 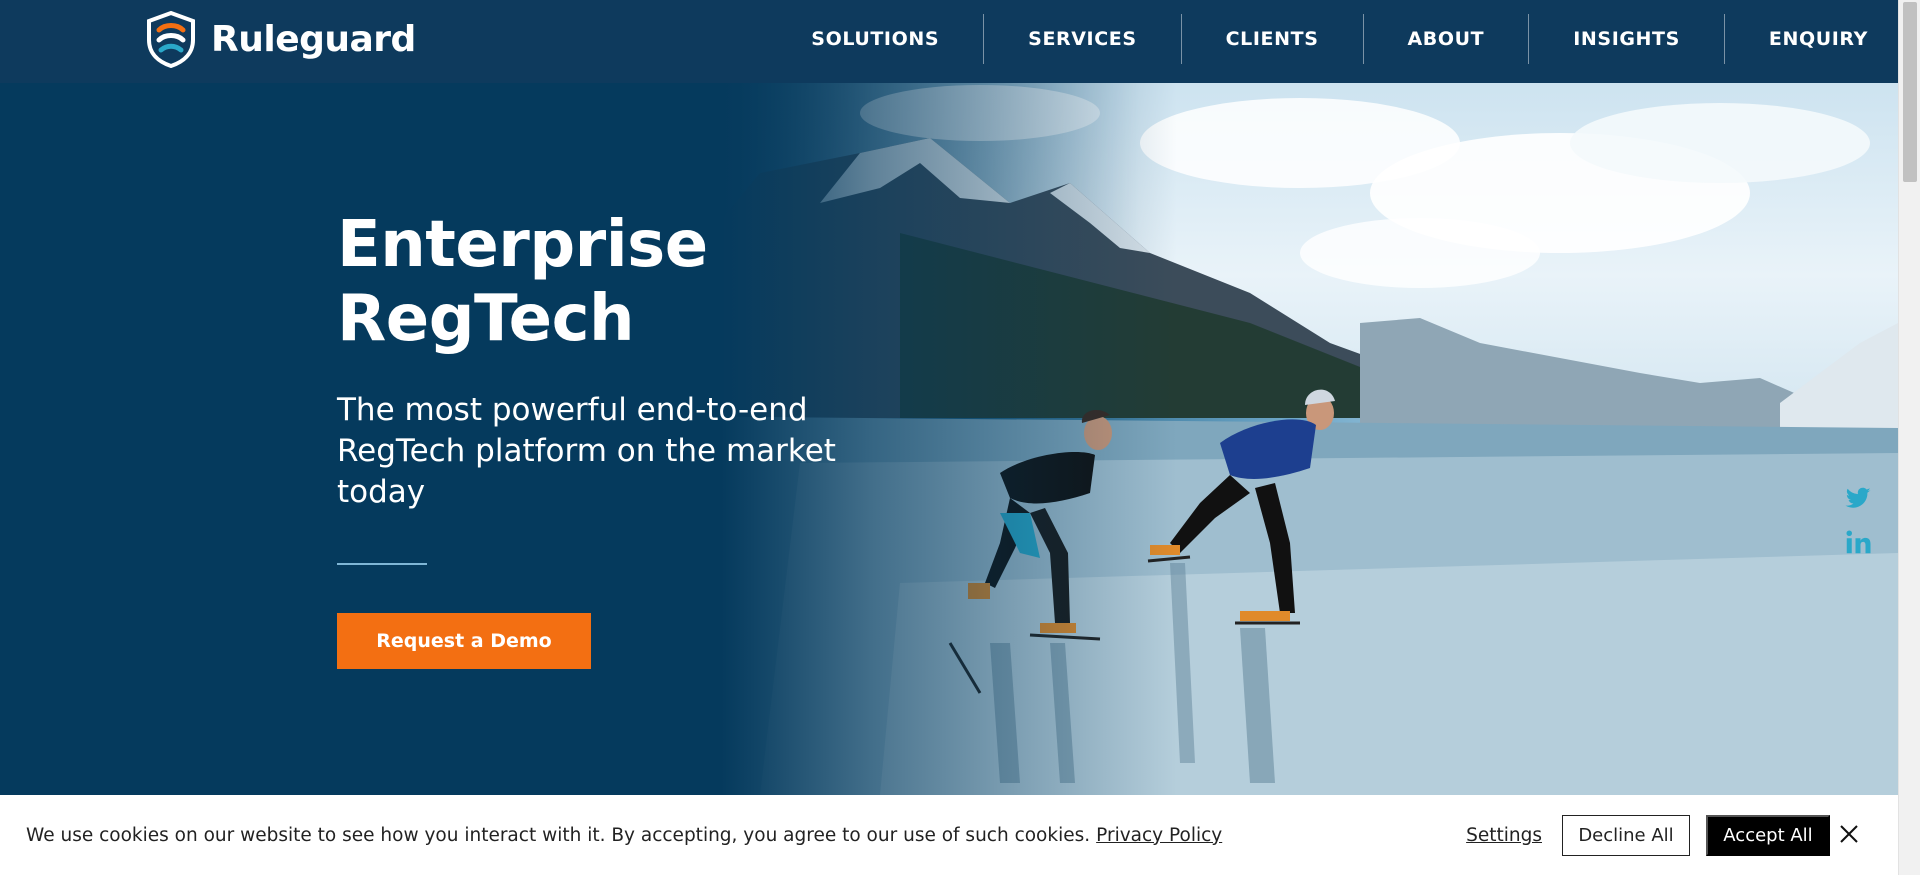 What do you see at coordinates (875, 39) in the screenshot?
I see `nav-solutions: SOLUTIONS` at bounding box center [875, 39].